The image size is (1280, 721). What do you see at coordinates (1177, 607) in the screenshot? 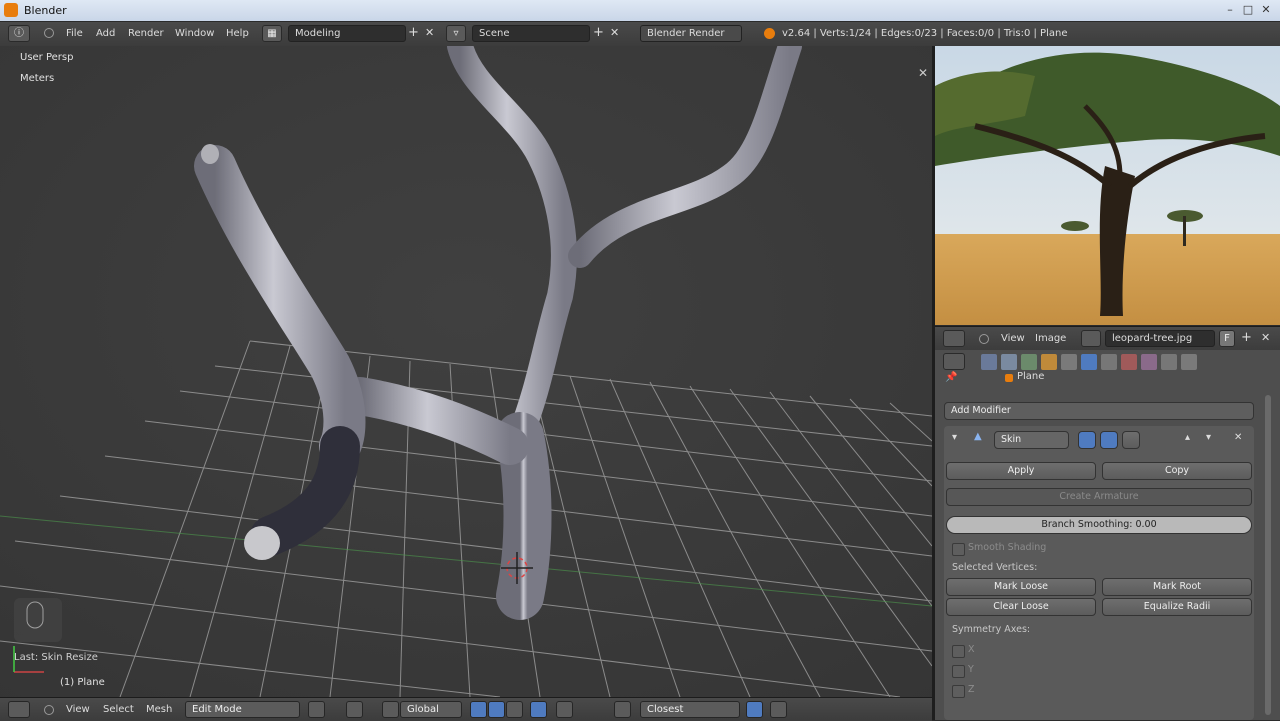
I see `equalize-radii-button: Equalize Radii` at bounding box center [1177, 607].